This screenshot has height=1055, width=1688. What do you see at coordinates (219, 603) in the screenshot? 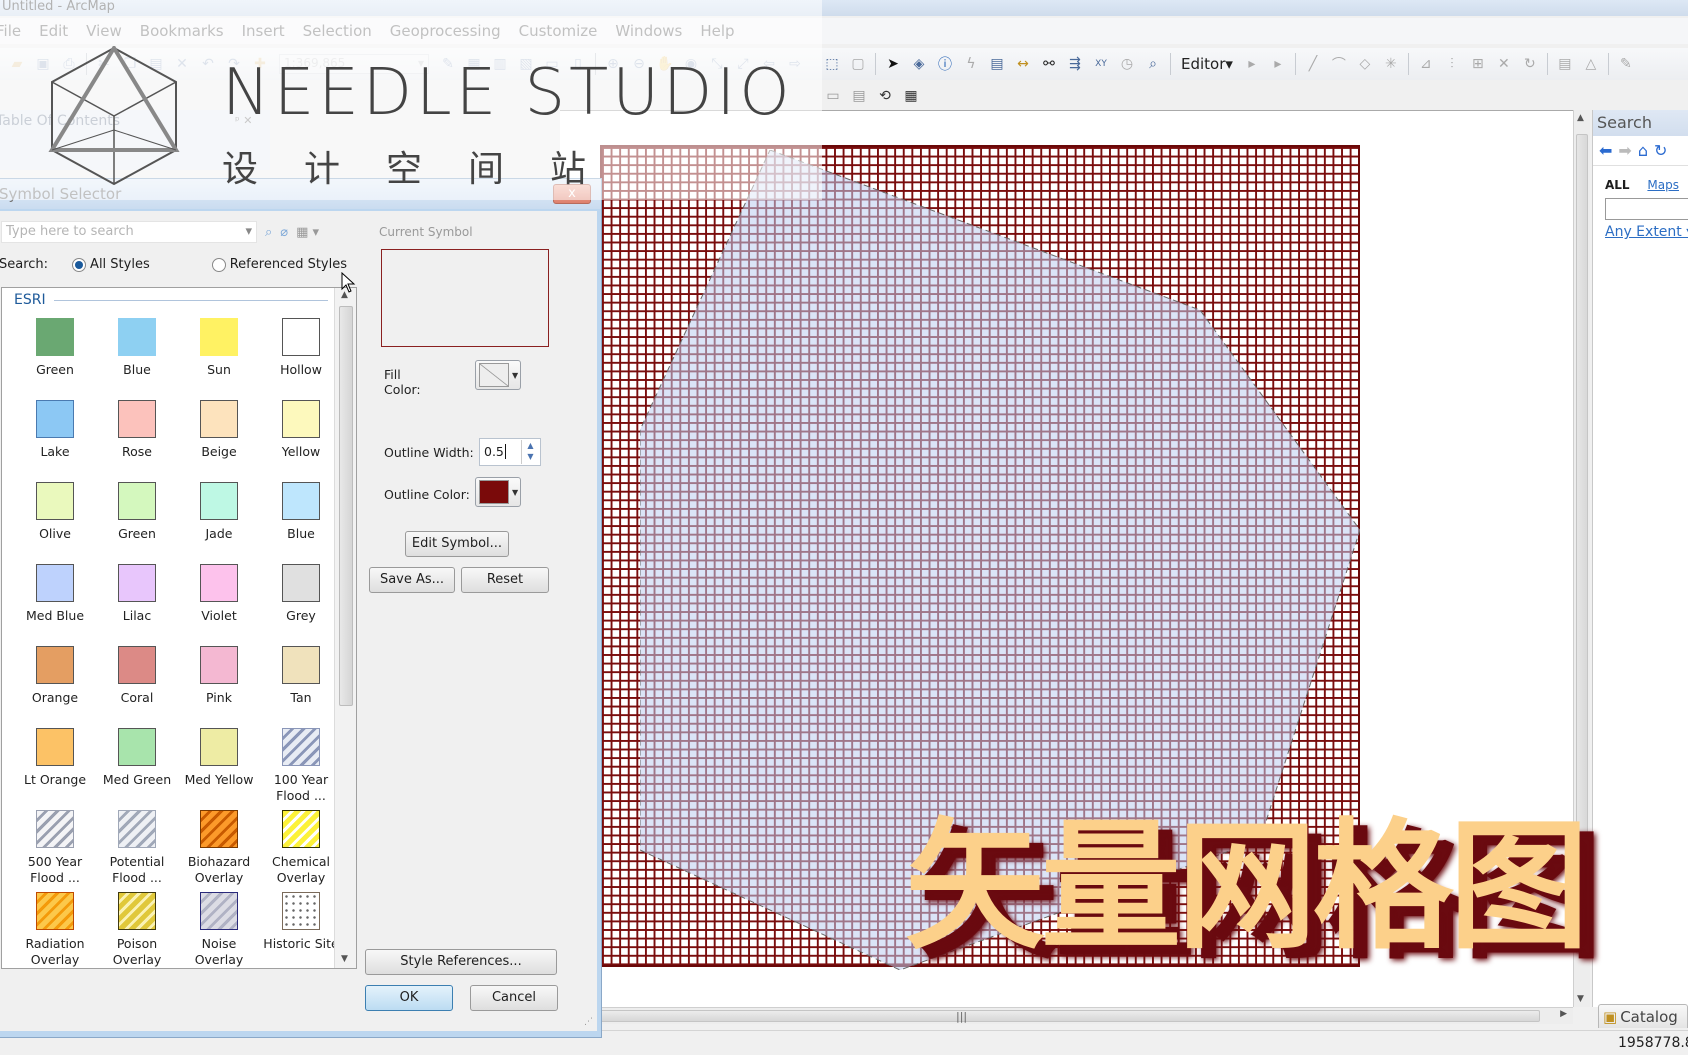
I see `symbol-item: Violet` at bounding box center [219, 603].